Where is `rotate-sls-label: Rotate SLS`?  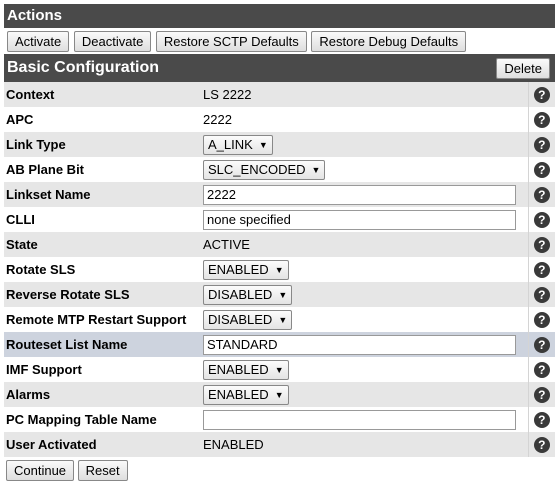 rotate-sls-label: Rotate SLS is located at coordinates (41, 269).